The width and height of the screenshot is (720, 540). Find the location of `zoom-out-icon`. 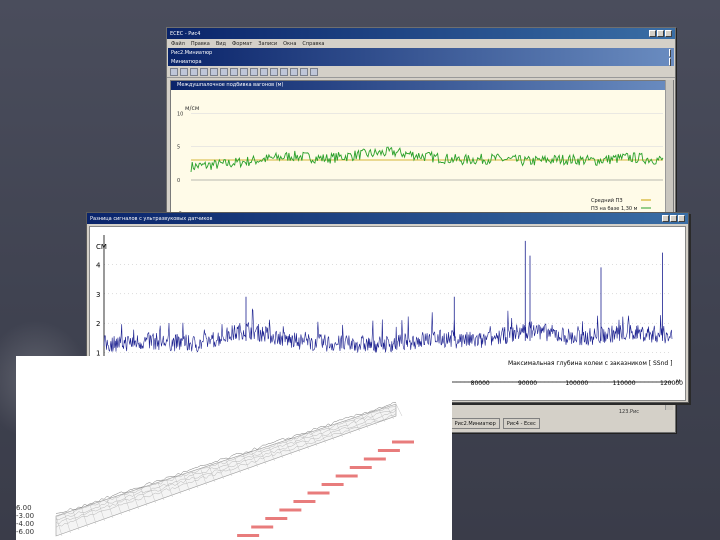

zoom-out-icon is located at coordinates (244, 71).